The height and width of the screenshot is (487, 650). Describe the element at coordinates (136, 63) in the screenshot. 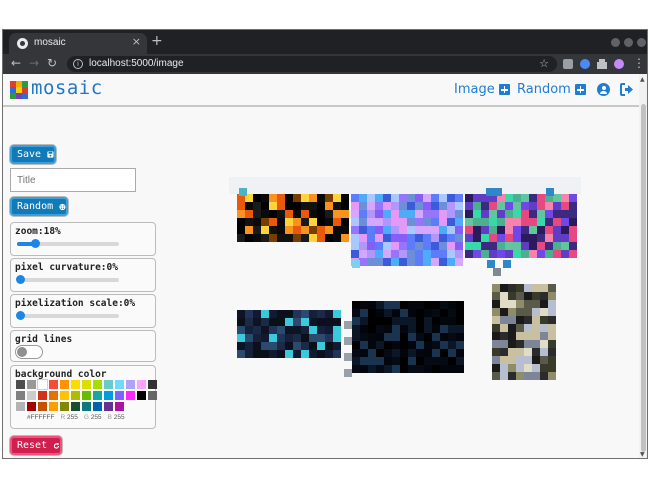

I see `url-text: localhost:5000/image` at that location.